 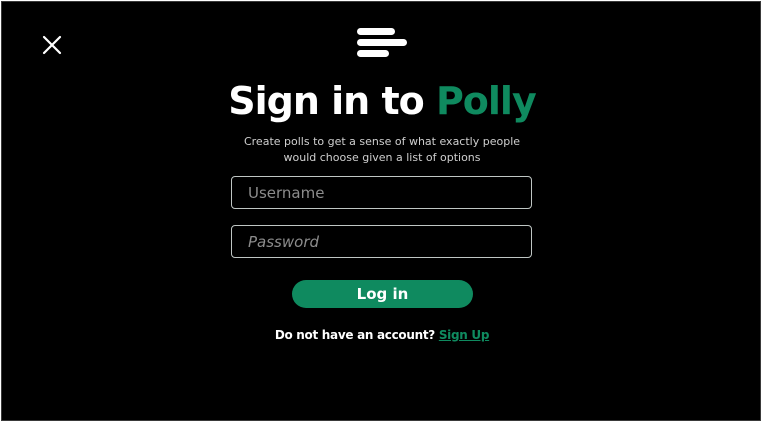 I want to click on close-button, so click(x=52, y=45).